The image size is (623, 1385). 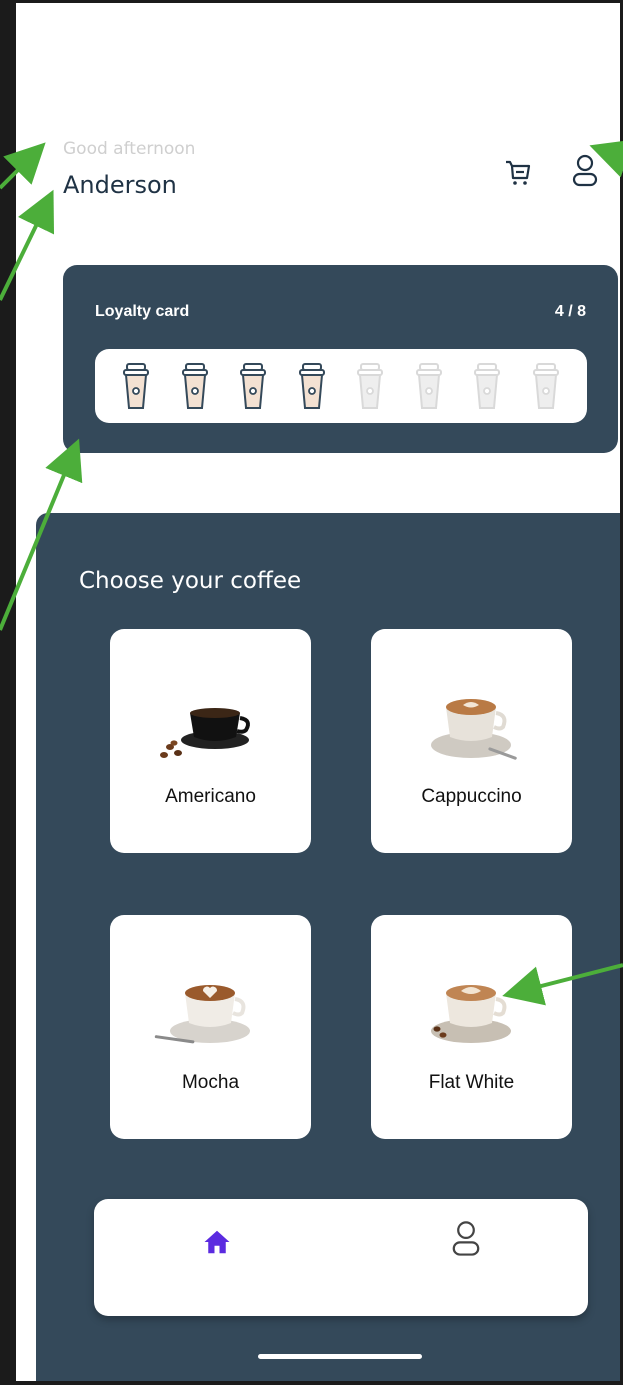 I want to click on loyalty-card-title: Loyalty card, so click(x=142, y=311).